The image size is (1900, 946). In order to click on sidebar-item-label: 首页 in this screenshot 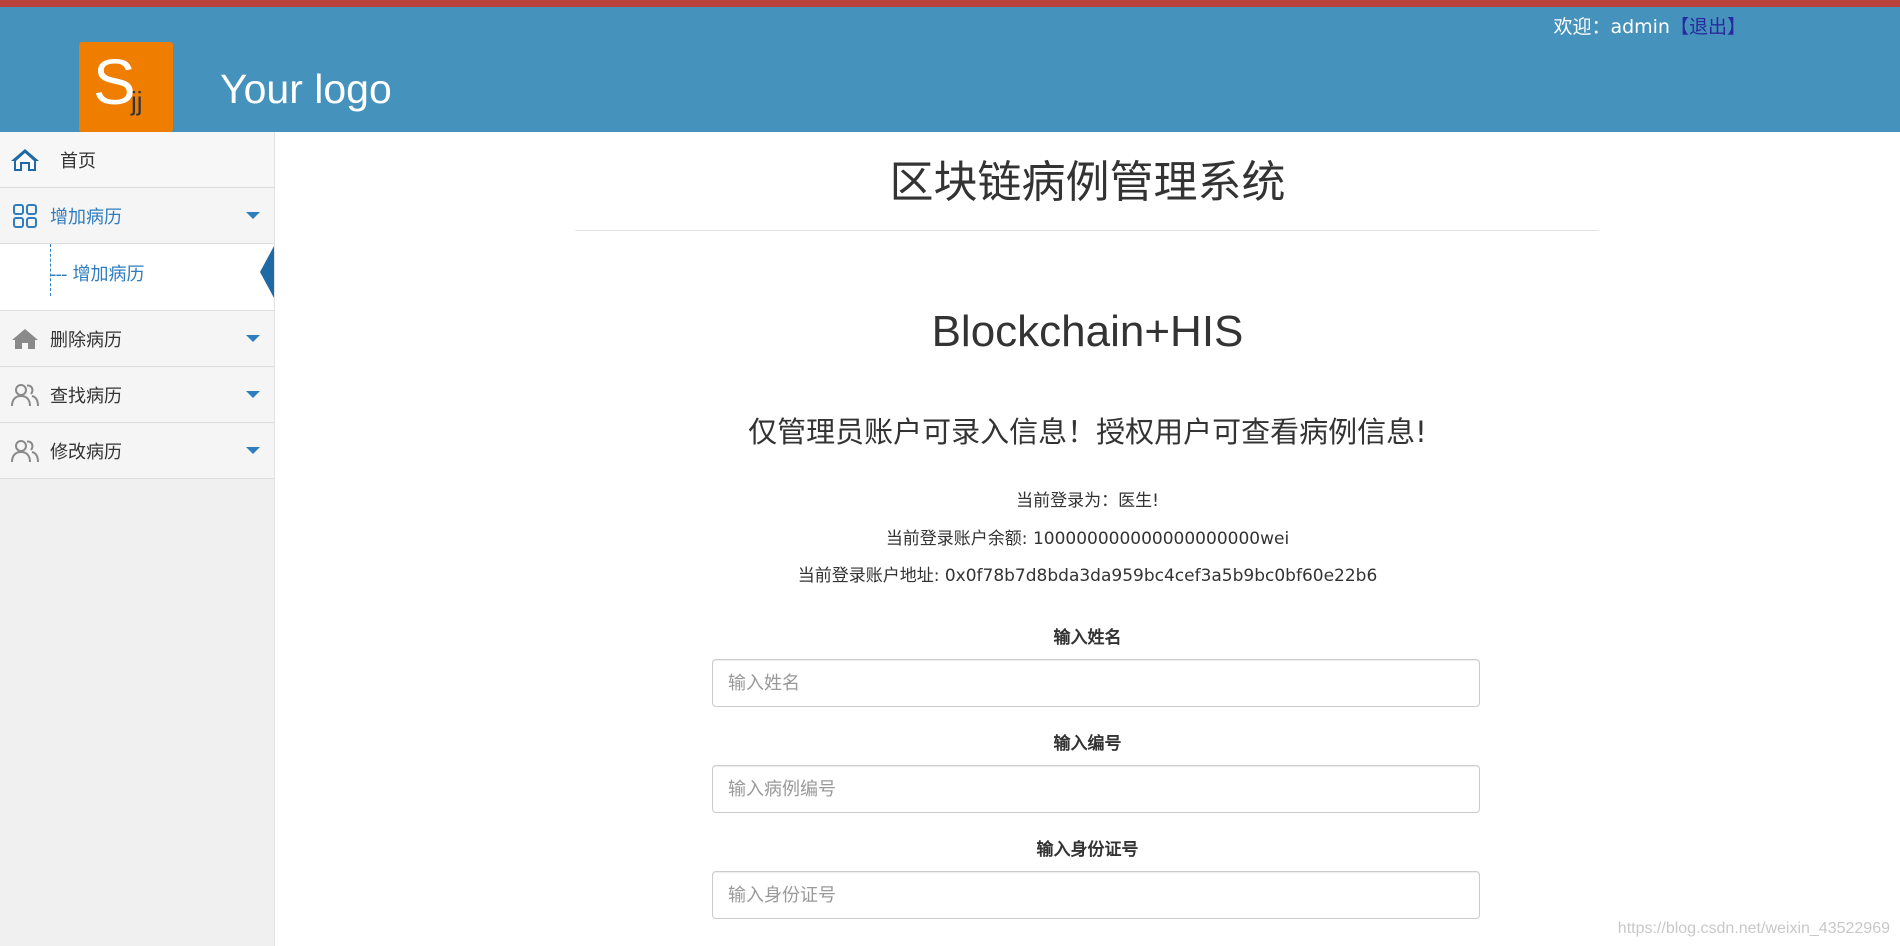, I will do `click(78, 161)`.